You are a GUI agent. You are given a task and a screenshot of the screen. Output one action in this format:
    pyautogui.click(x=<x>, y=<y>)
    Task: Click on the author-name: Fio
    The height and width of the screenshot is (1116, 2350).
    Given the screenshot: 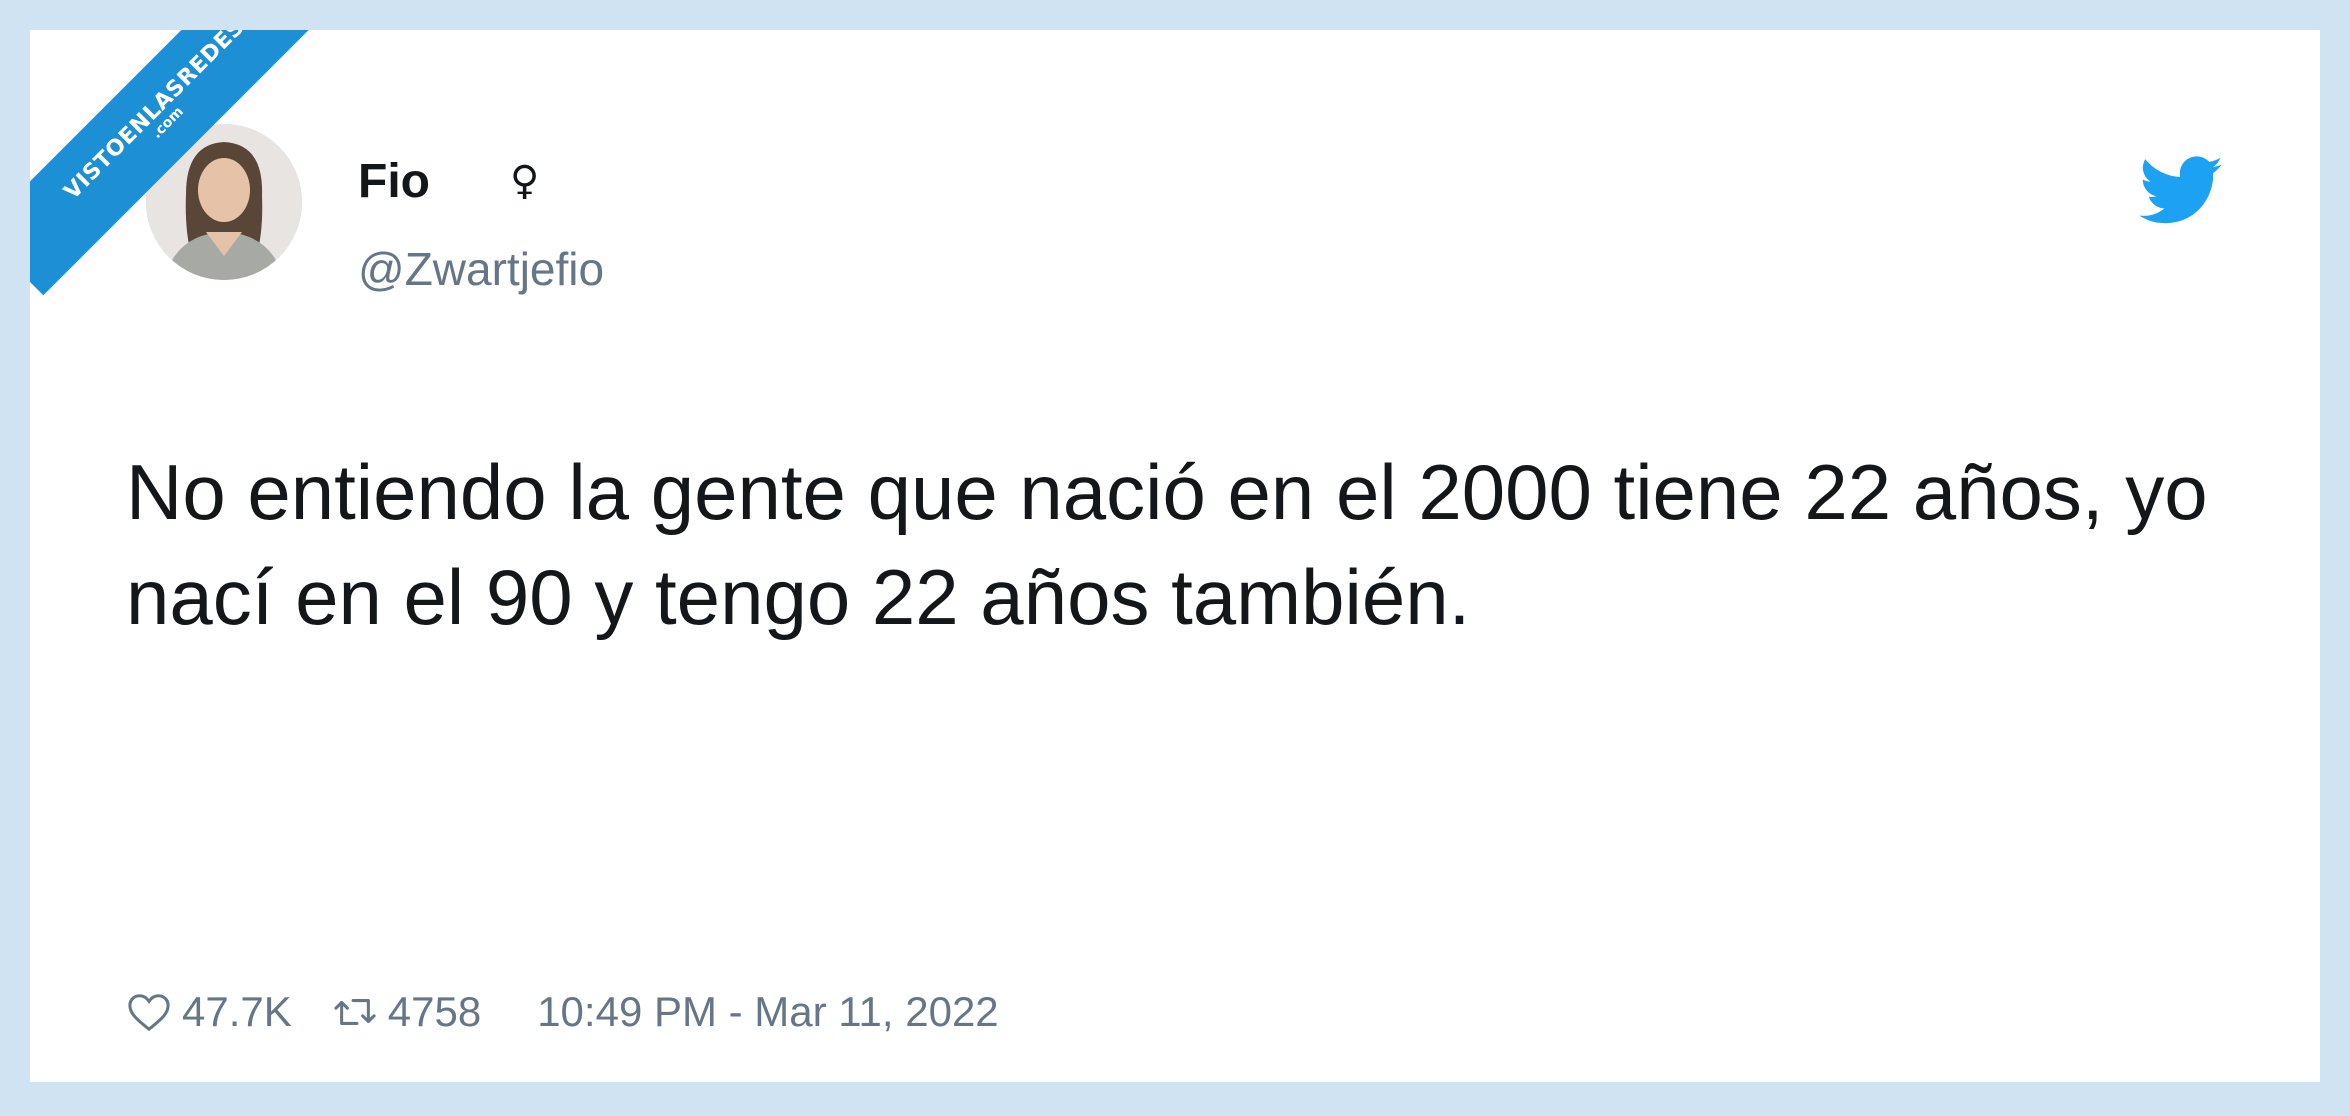 What is the action you would take?
    pyautogui.click(x=394, y=181)
    